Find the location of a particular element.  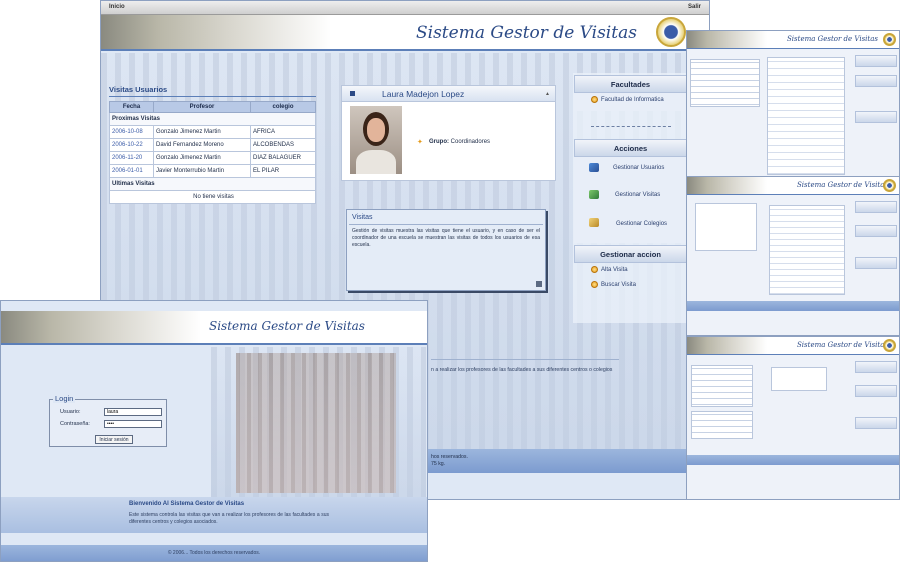

group-label: Grupo: is located at coordinates (439, 142).